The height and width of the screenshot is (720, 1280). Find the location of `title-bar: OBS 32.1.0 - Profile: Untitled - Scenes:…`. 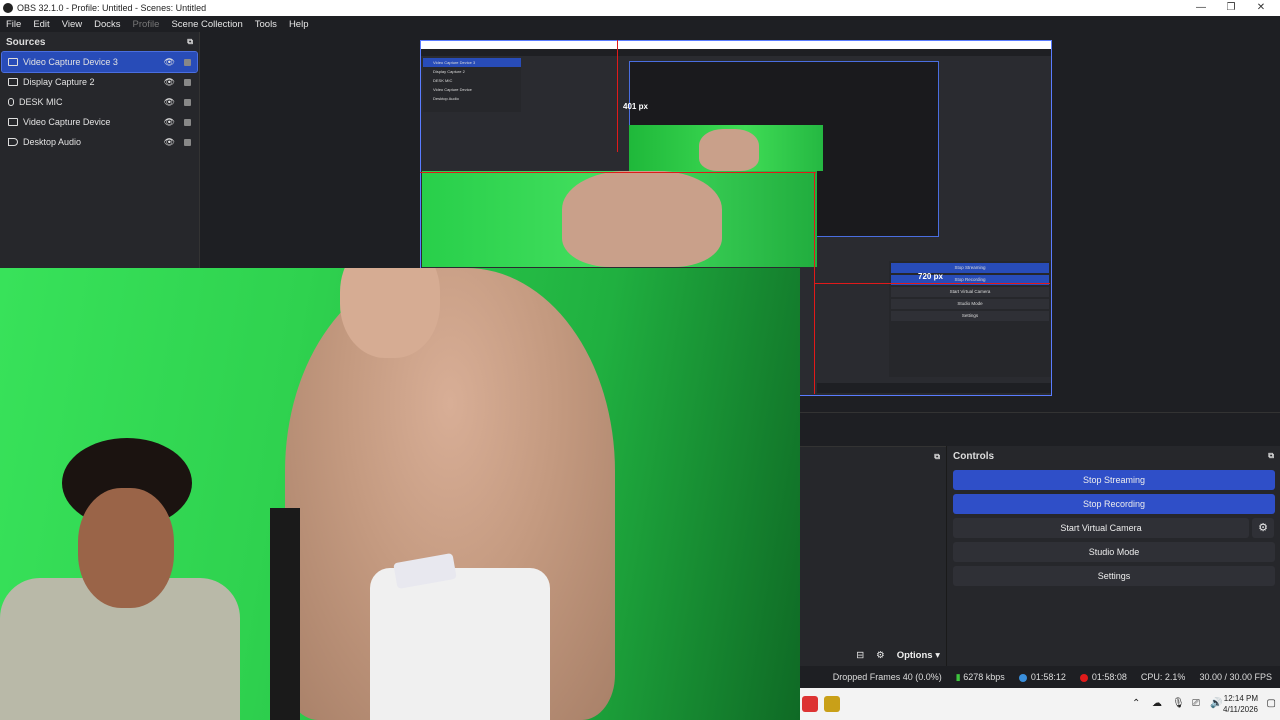

title-bar: OBS 32.1.0 - Profile: Untitled - Scenes:… is located at coordinates (640, 8).